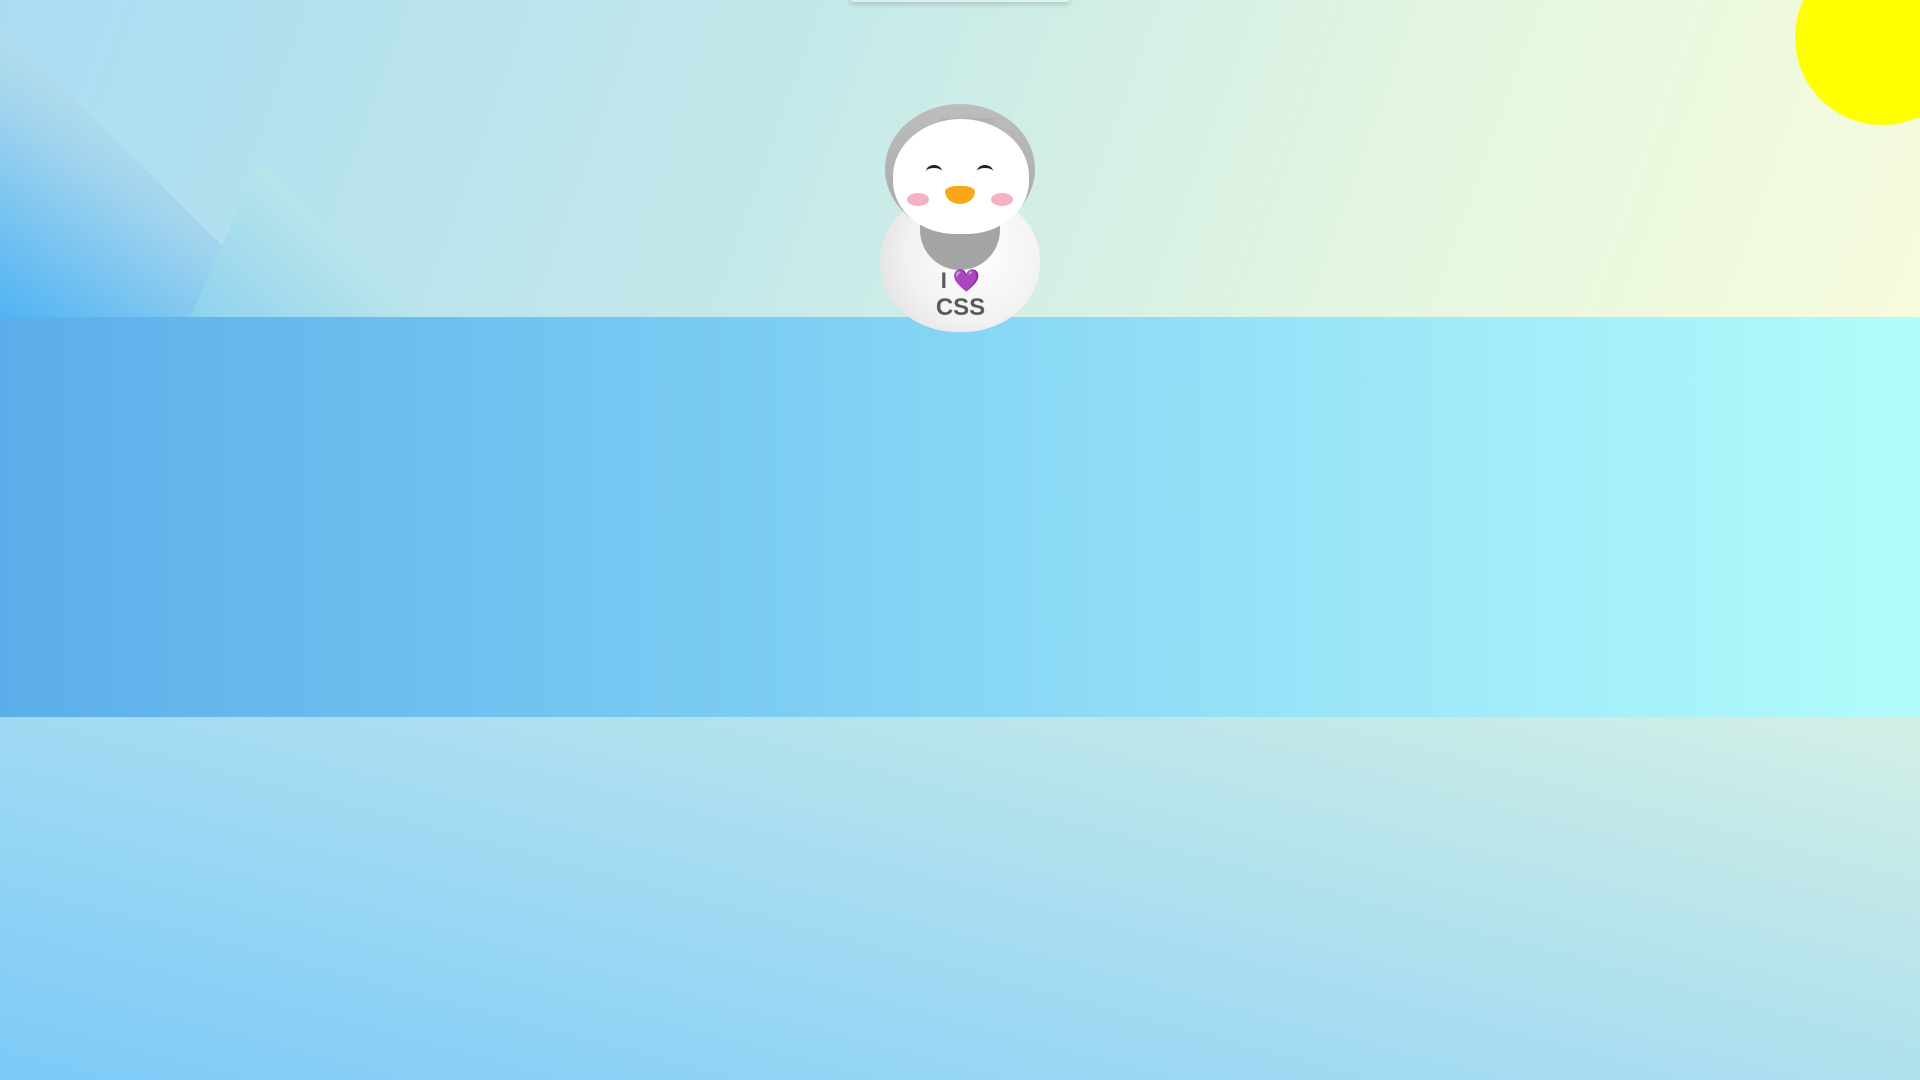 Image resolution: width=1920 pixels, height=1080 pixels. Describe the element at coordinates (961, 176) in the screenshot. I see `penguin-face` at that location.